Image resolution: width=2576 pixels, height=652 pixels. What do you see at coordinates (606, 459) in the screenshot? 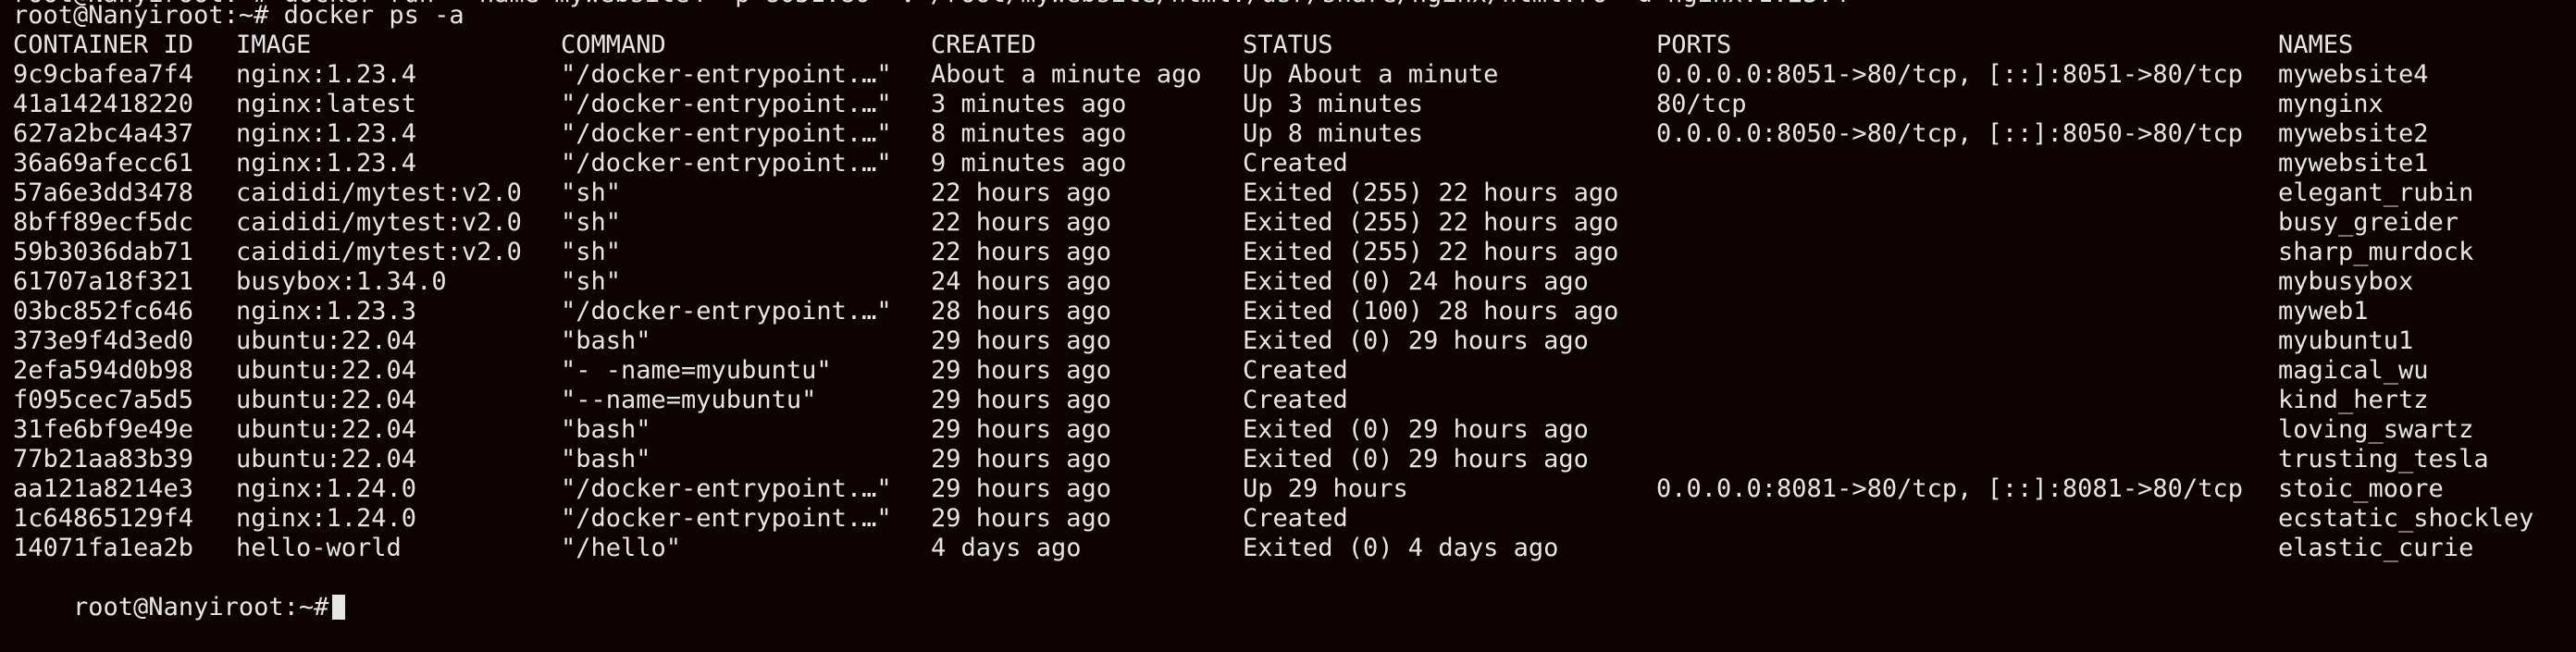
I see `command-cell: "bash"` at bounding box center [606, 459].